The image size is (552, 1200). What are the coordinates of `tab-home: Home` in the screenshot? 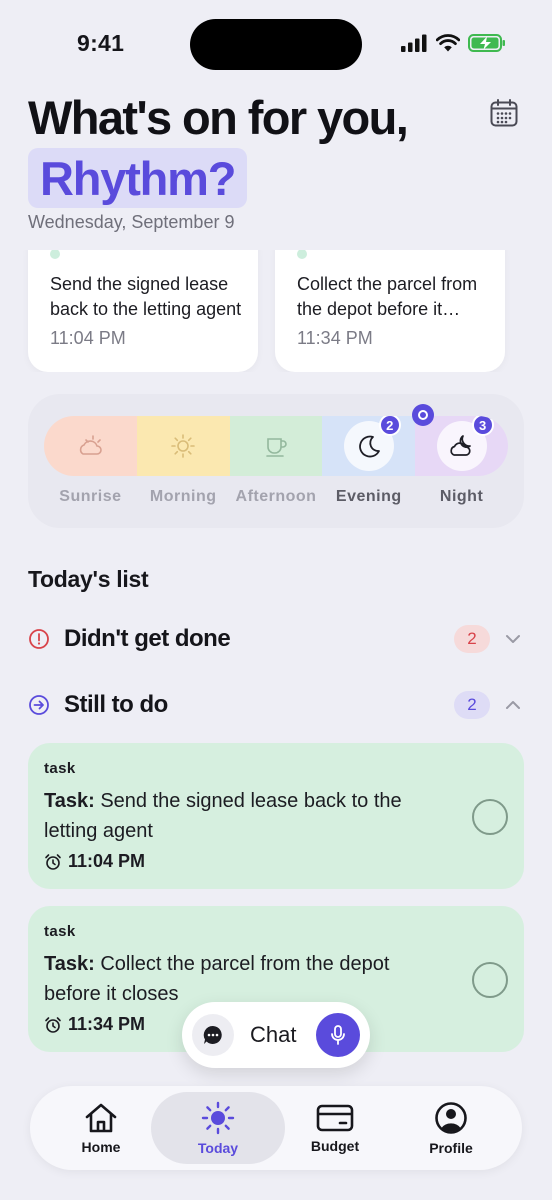 It's located at (101, 1128).